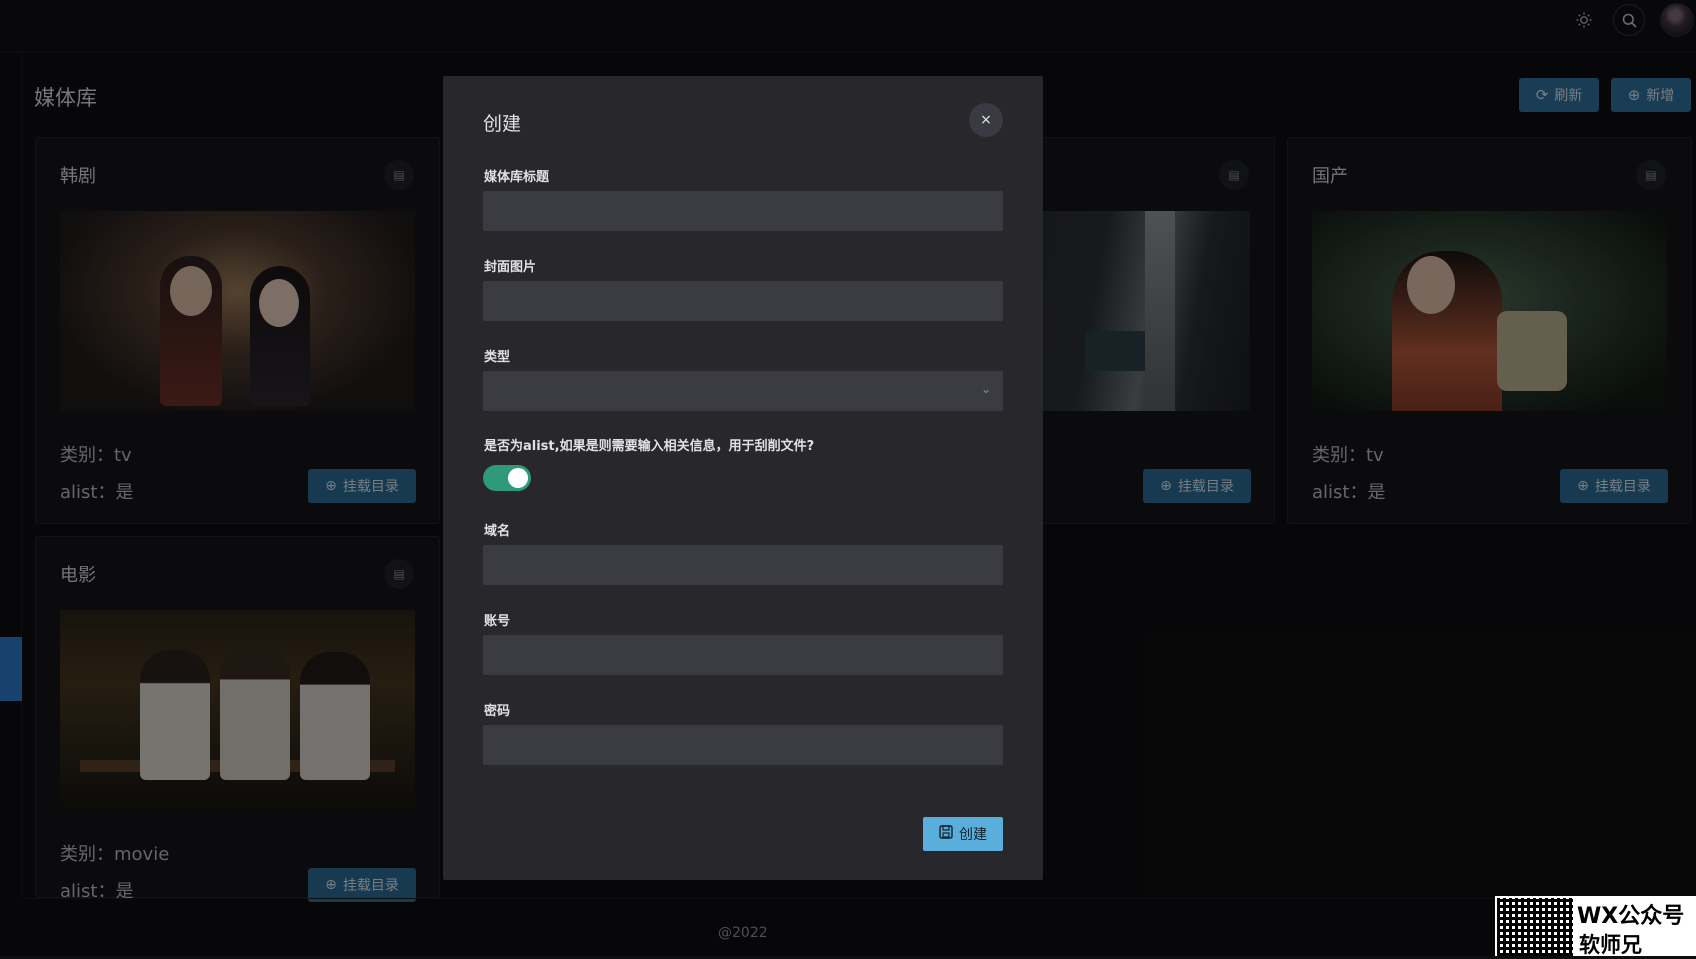 This screenshot has height=959, width=1696. Describe the element at coordinates (1535, 927) in the screenshot. I see `qr-code` at that location.